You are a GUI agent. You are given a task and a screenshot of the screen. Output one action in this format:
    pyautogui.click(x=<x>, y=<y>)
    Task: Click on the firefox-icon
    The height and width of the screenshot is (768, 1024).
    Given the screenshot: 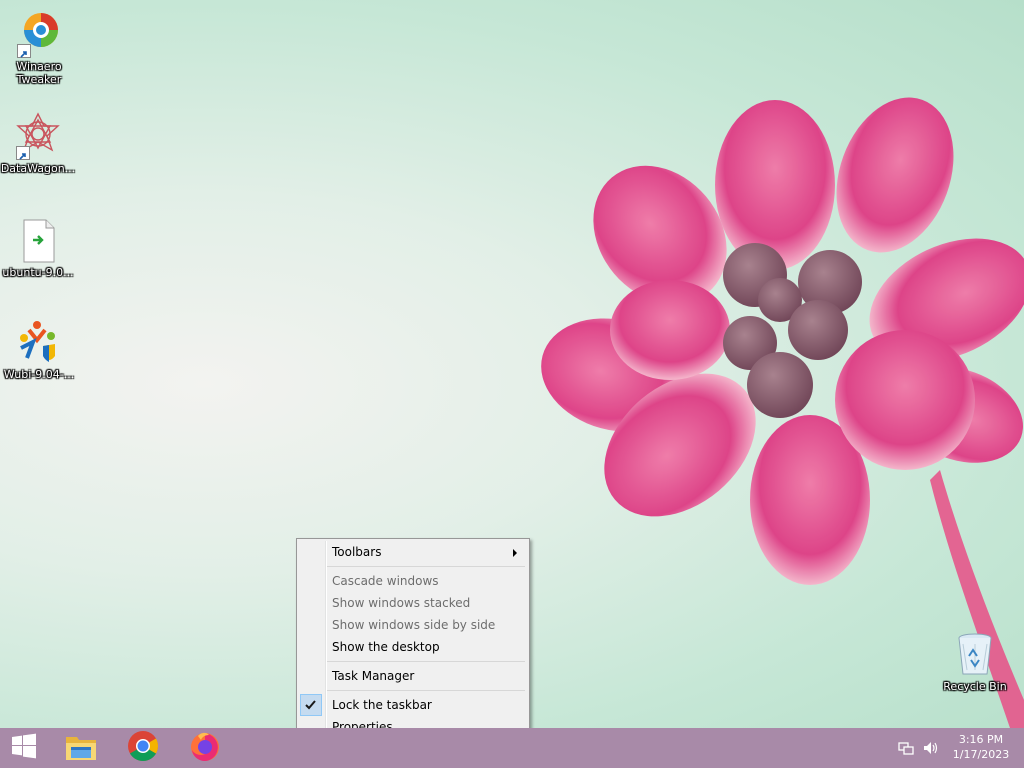 What is the action you would take?
    pyautogui.click(x=205, y=748)
    